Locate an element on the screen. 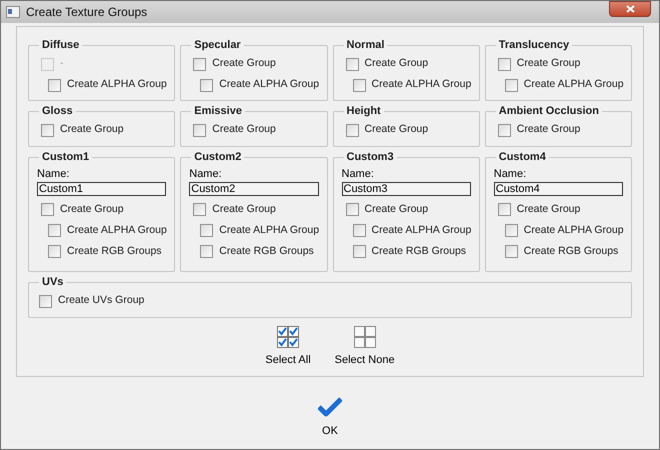  checked-boxes-icon is located at coordinates (288, 337).